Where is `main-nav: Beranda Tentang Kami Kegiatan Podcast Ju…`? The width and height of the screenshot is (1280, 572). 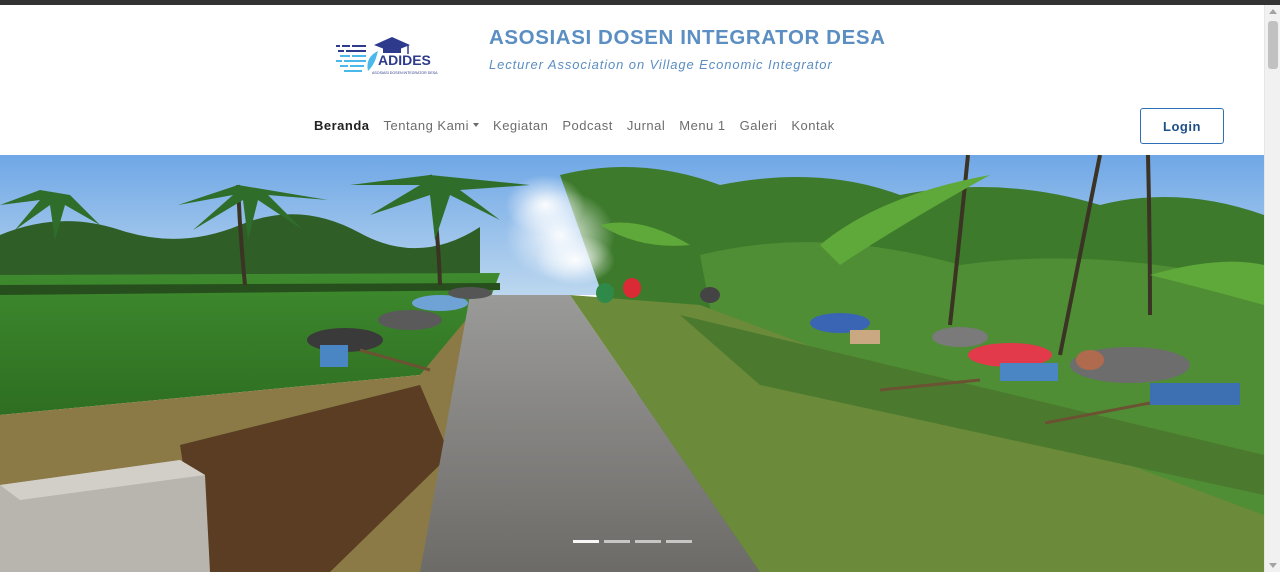 main-nav: Beranda Tentang Kami Kegiatan Podcast Ju… is located at coordinates (581, 125).